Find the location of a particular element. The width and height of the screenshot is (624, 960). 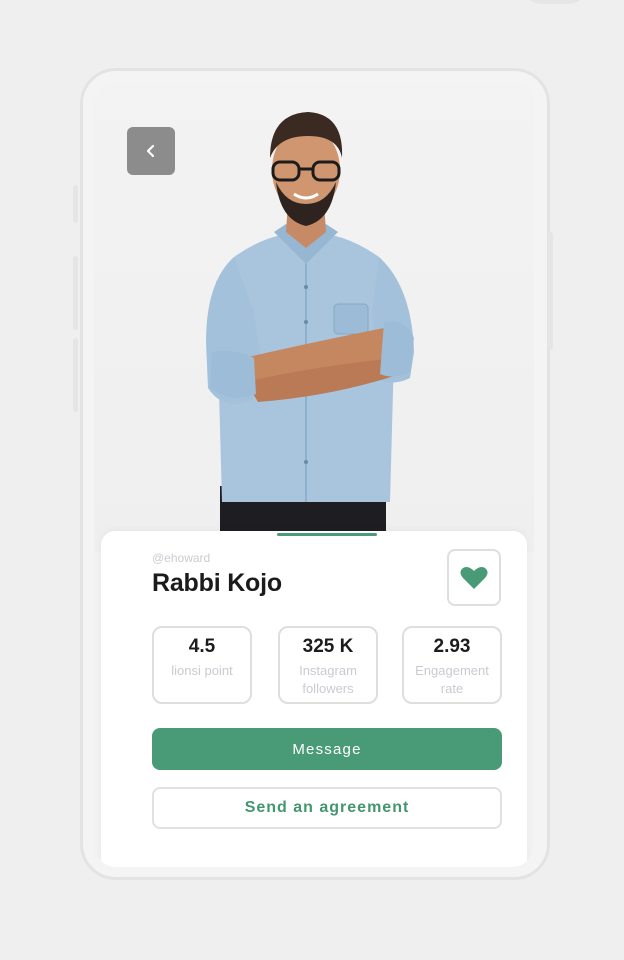

stat-label: lionsi point is located at coordinates (202, 670).